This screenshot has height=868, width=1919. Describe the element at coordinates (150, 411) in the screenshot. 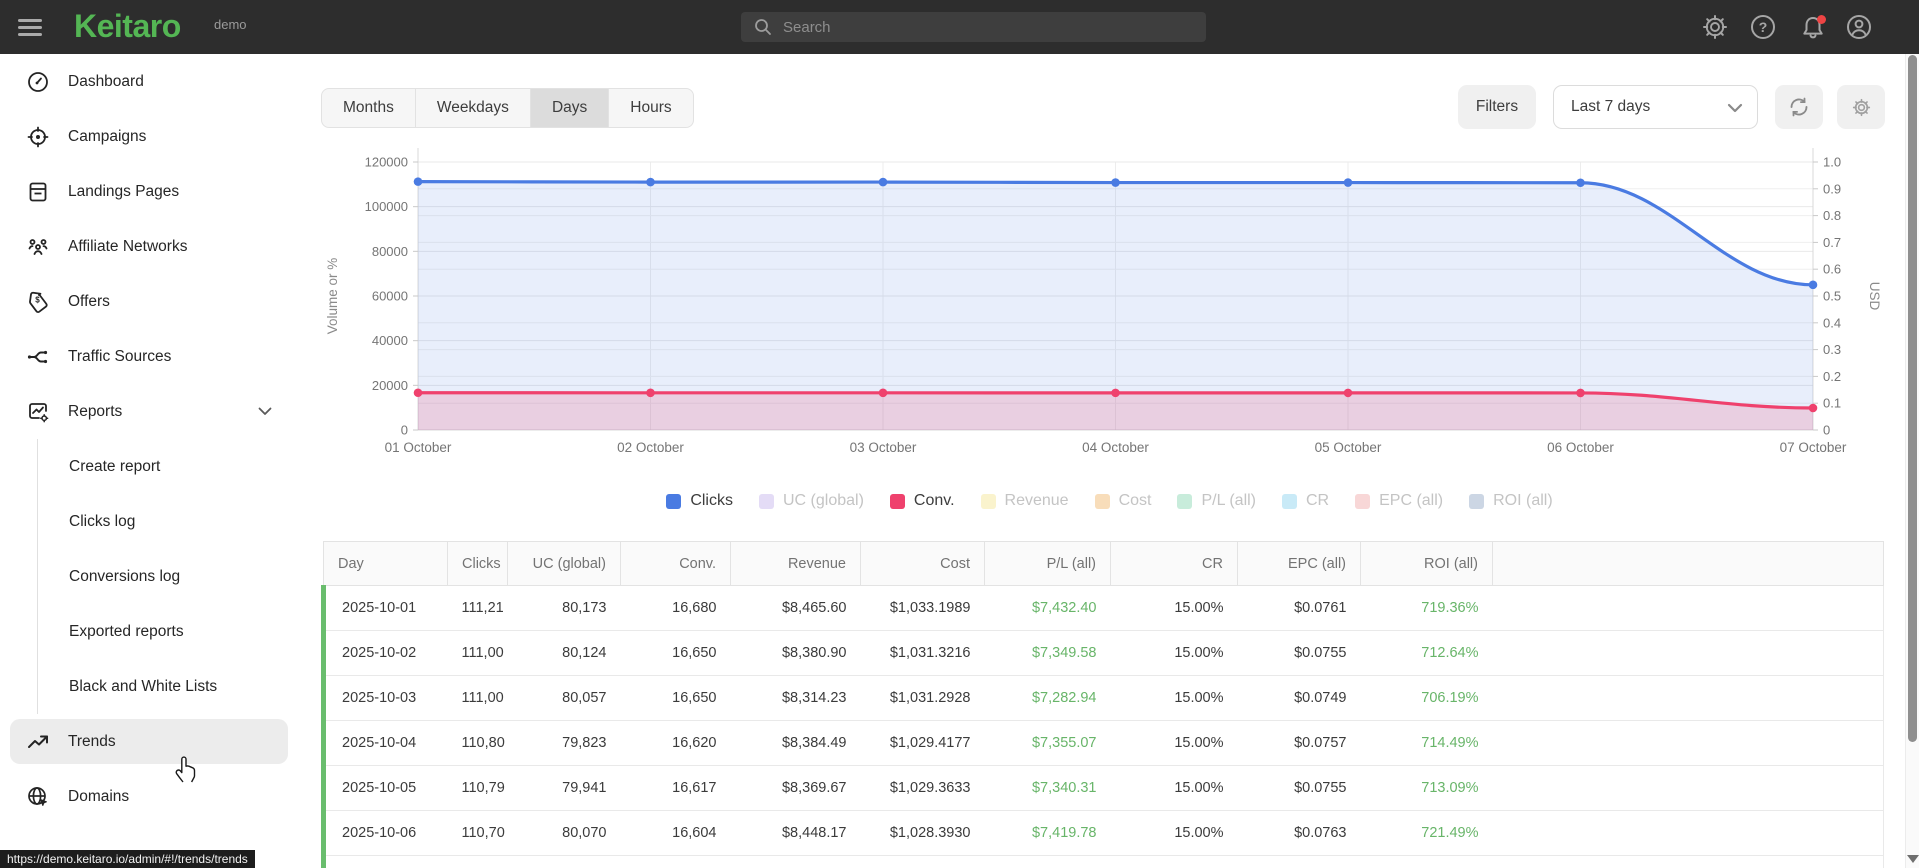

I see `sidebar-item-reports: Reports` at that location.